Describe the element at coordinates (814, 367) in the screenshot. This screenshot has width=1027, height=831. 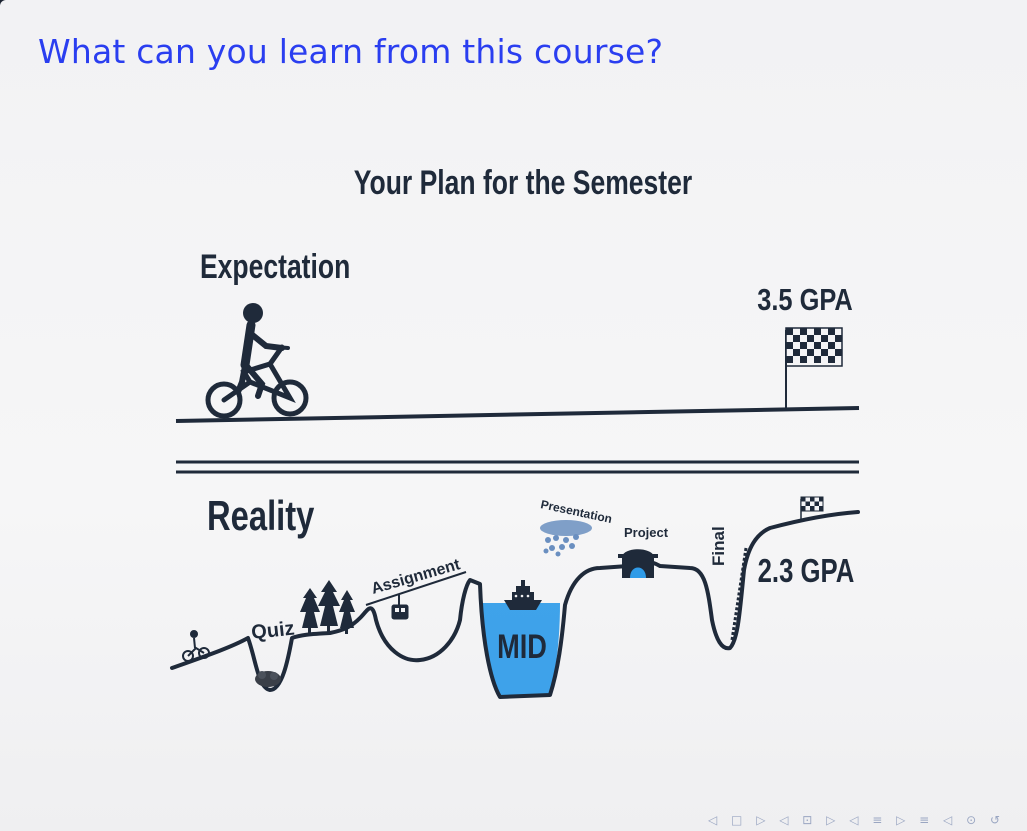
I see `finish-flag-icon` at that location.